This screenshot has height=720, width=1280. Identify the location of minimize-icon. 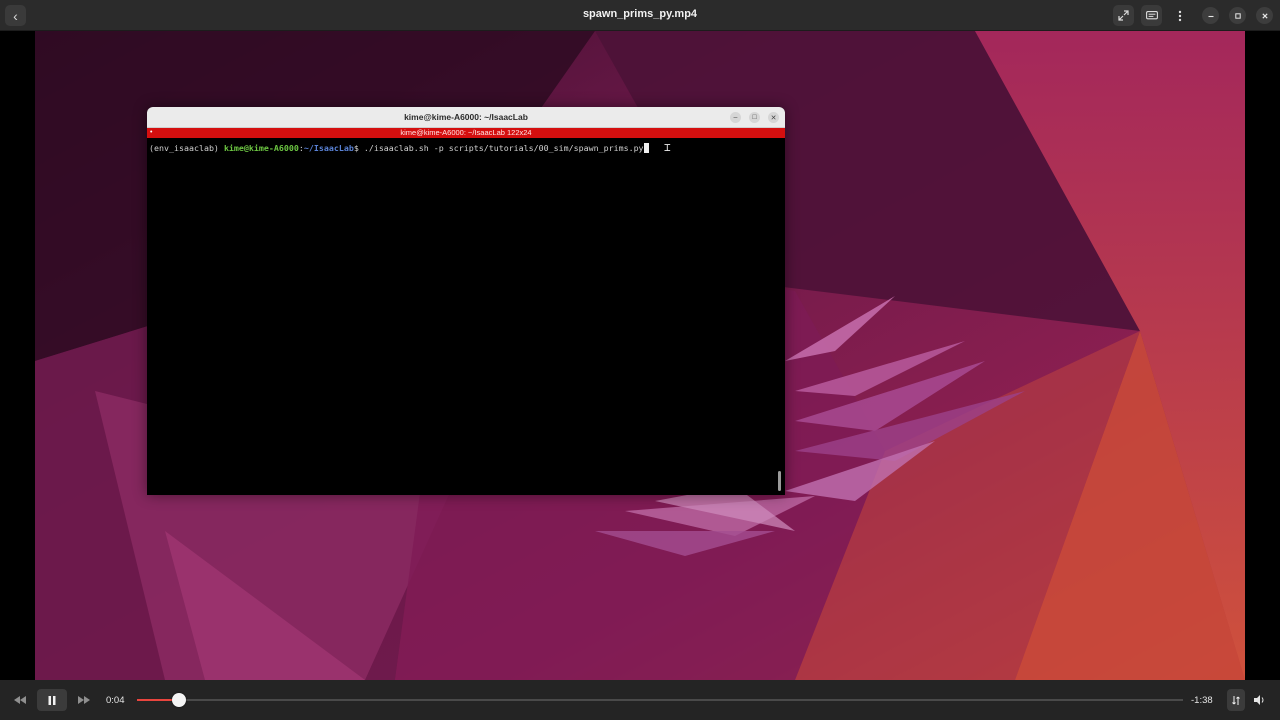
(1210, 16).